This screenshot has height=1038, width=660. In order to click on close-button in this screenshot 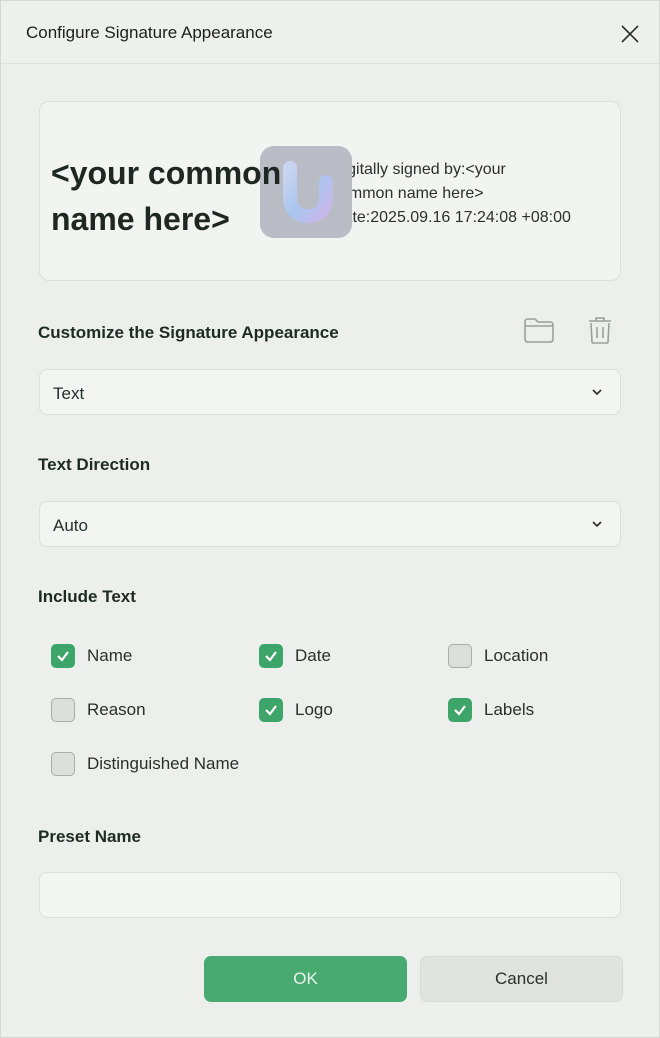, I will do `click(630, 34)`.